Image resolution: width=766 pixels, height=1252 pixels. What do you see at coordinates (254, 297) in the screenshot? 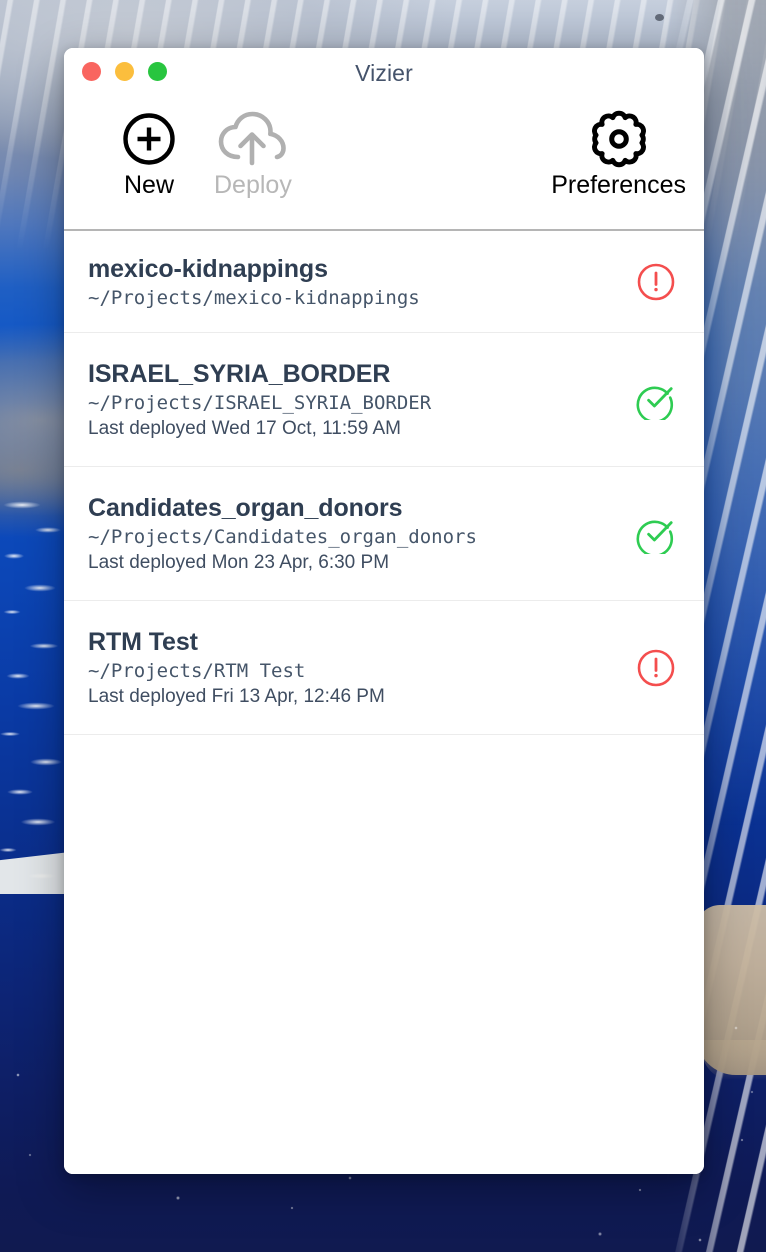
I see `project-path: ~/Projects/mexico-kidnappings` at bounding box center [254, 297].